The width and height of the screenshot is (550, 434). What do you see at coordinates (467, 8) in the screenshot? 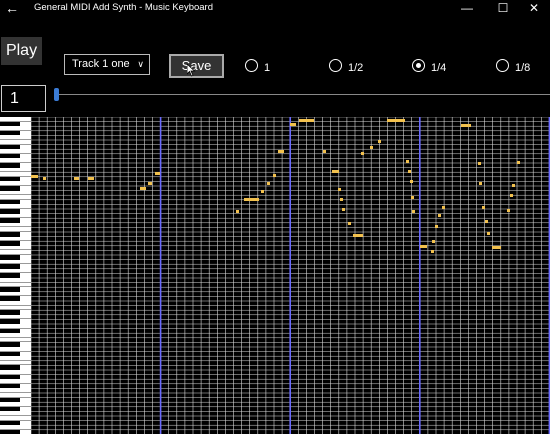
I see `minimize-icon: —` at bounding box center [467, 8].